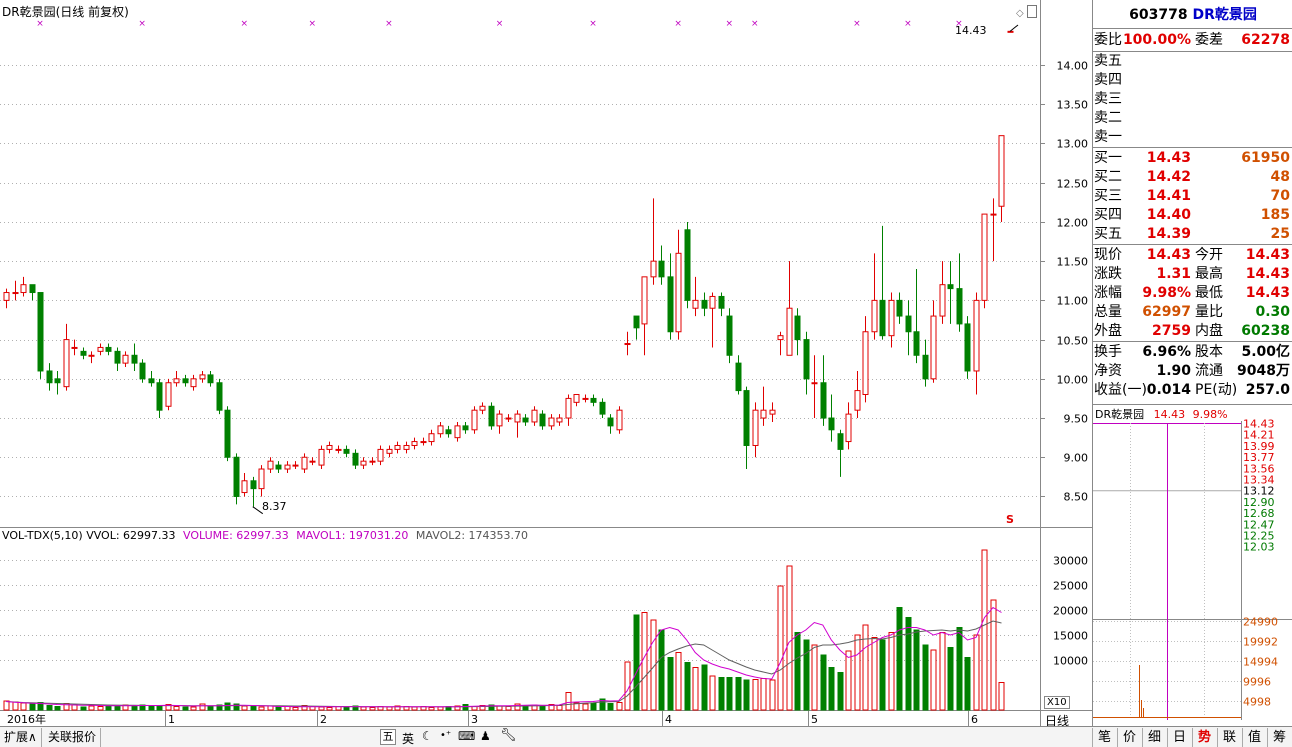 The image size is (1292, 747). What do you see at coordinates (274, 506) in the screenshot?
I see `low-price-label: 8.37` at bounding box center [274, 506].